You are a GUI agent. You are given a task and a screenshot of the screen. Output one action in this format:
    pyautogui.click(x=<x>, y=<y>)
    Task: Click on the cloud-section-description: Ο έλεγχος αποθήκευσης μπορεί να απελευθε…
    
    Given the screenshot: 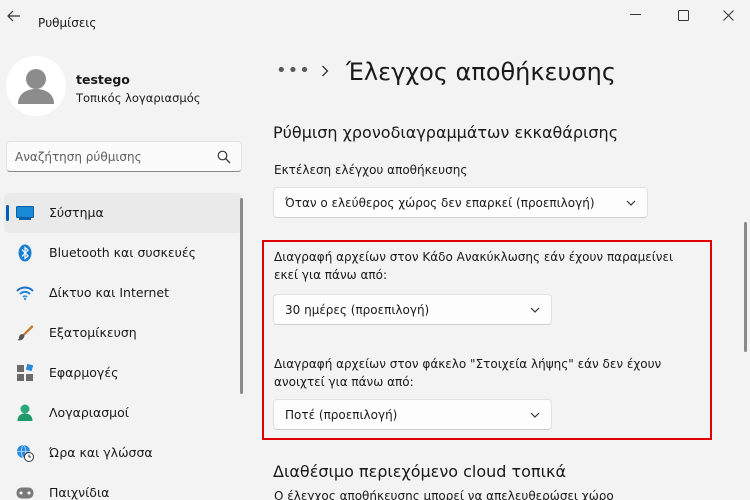 What is the action you would take?
    pyautogui.click(x=444, y=494)
    